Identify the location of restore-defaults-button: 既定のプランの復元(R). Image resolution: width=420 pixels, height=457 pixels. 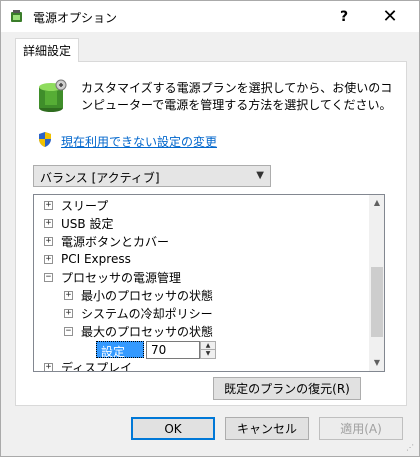
(287, 388).